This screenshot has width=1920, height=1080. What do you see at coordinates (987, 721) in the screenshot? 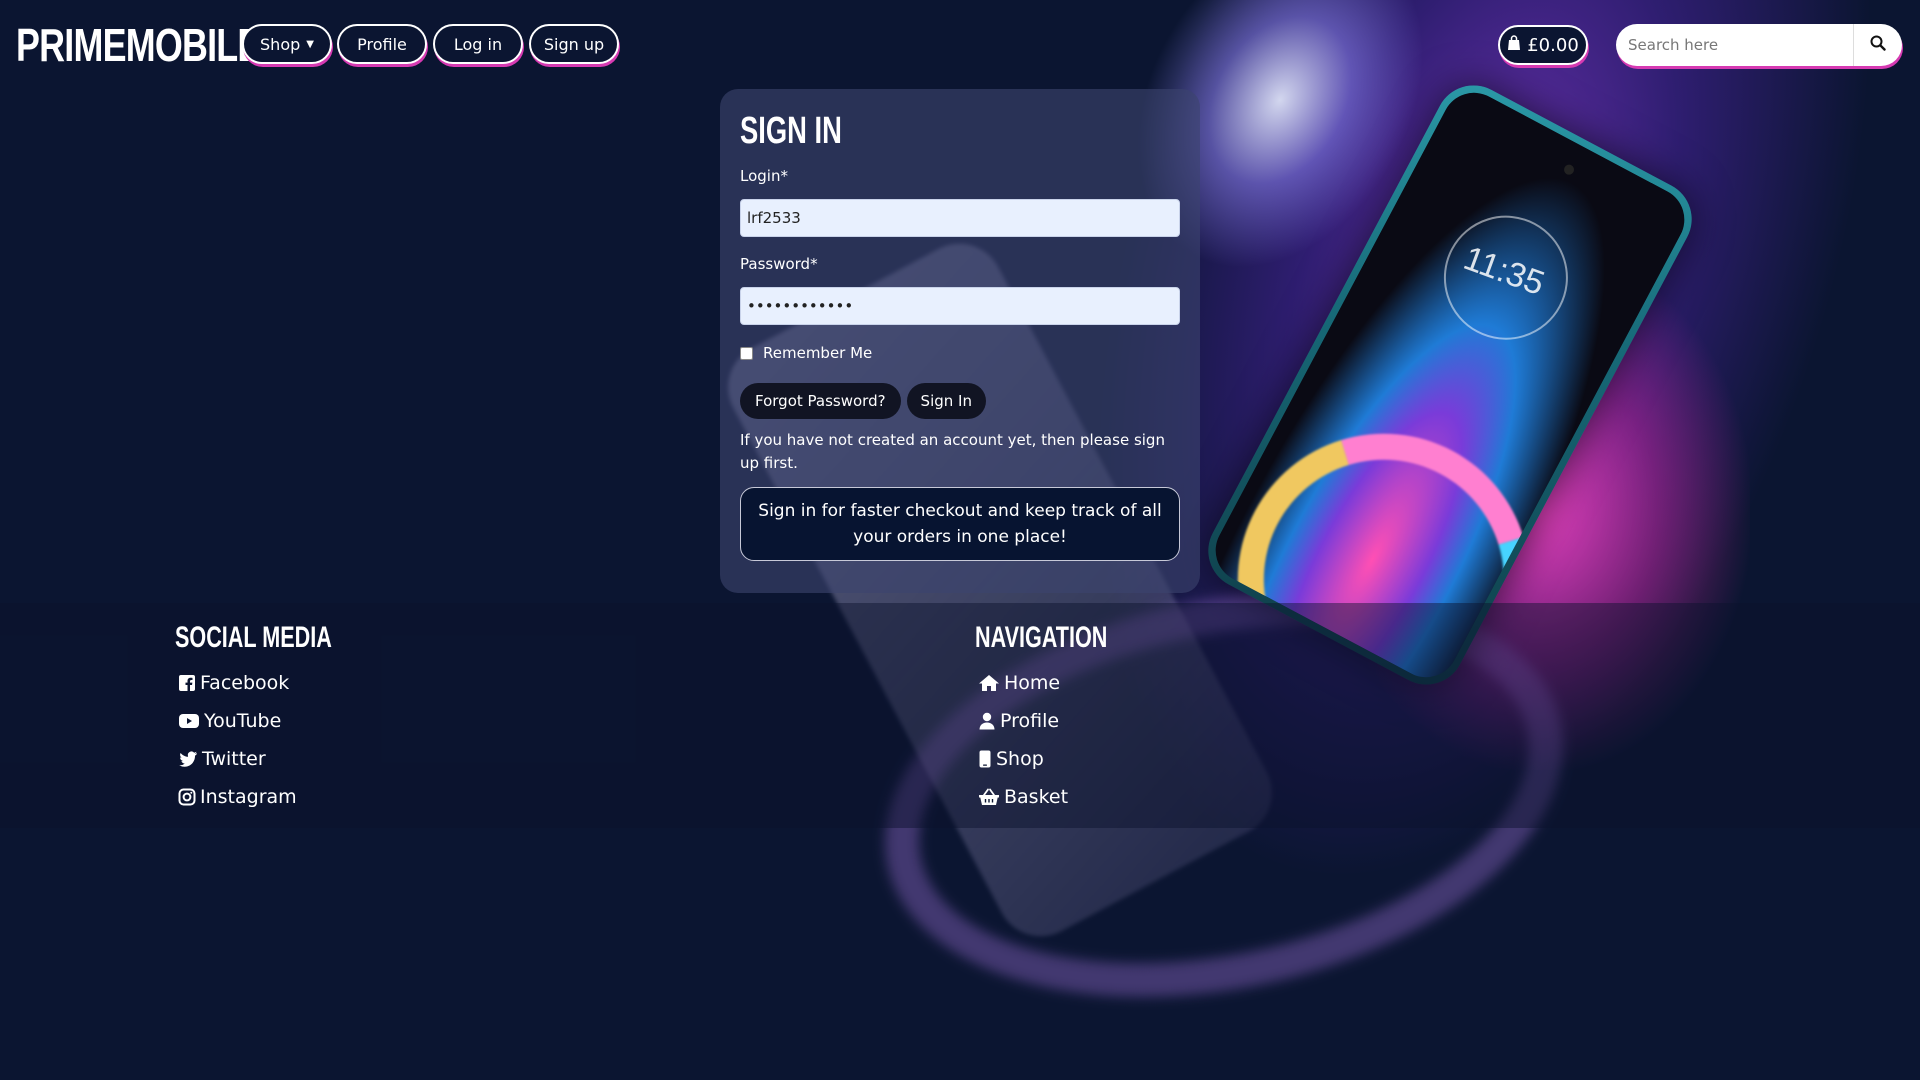
I see `user-icon` at bounding box center [987, 721].